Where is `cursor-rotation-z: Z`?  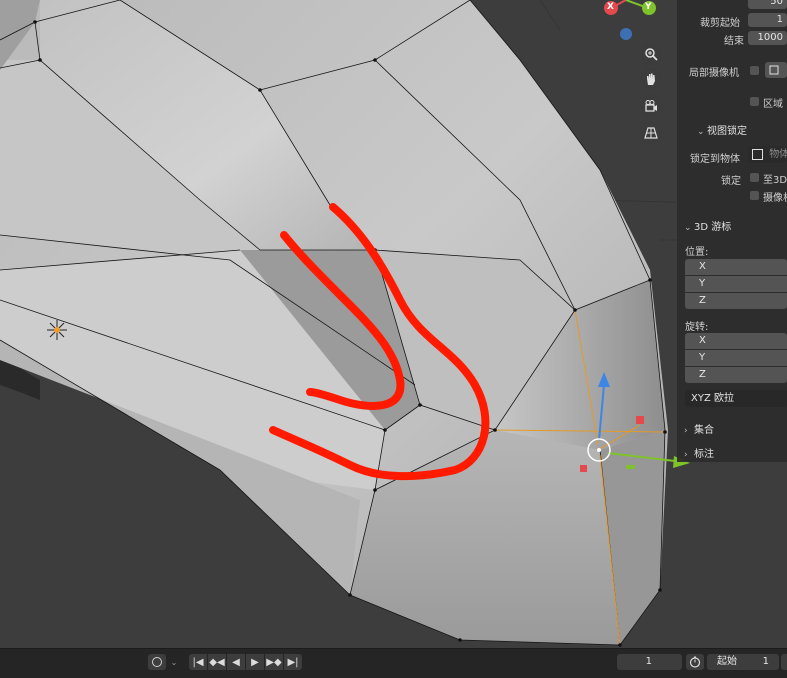
cursor-rotation-z: Z is located at coordinates (736, 375).